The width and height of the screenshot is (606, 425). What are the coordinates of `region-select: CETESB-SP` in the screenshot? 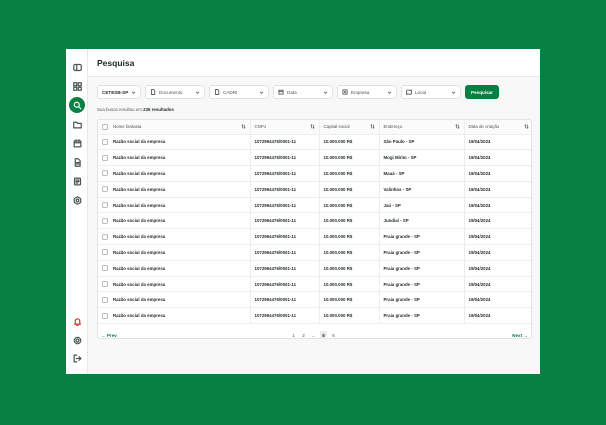 It's located at (119, 92).